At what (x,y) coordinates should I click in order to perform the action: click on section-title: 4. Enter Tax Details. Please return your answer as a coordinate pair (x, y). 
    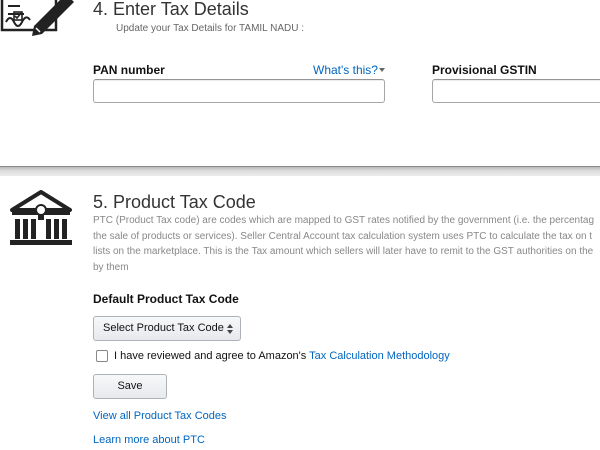
    Looking at the image, I should click on (171, 9).